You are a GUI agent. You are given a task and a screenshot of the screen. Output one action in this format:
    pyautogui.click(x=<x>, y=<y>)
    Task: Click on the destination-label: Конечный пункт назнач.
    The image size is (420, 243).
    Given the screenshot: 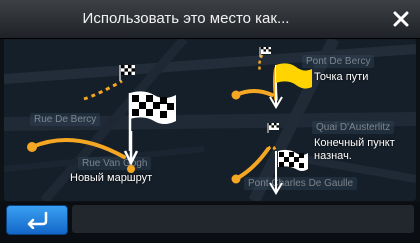 What is the action you would take?
    pyautogui.click(x=354, y=150)
    